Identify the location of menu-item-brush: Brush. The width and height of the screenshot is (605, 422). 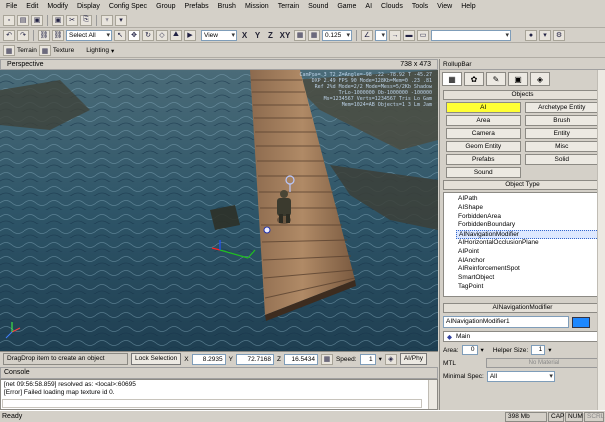
(227, 6).